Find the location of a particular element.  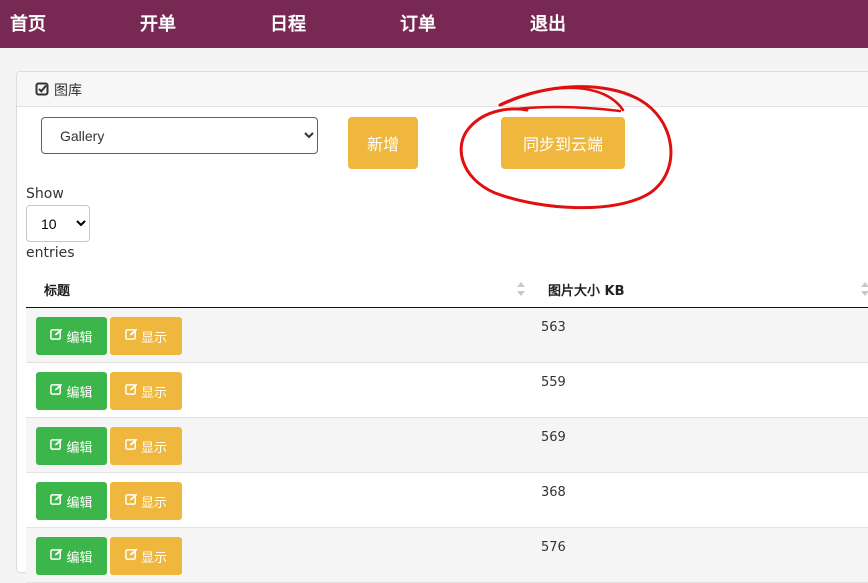

image-size-cell: 368 is located at coordinates (553, 492).